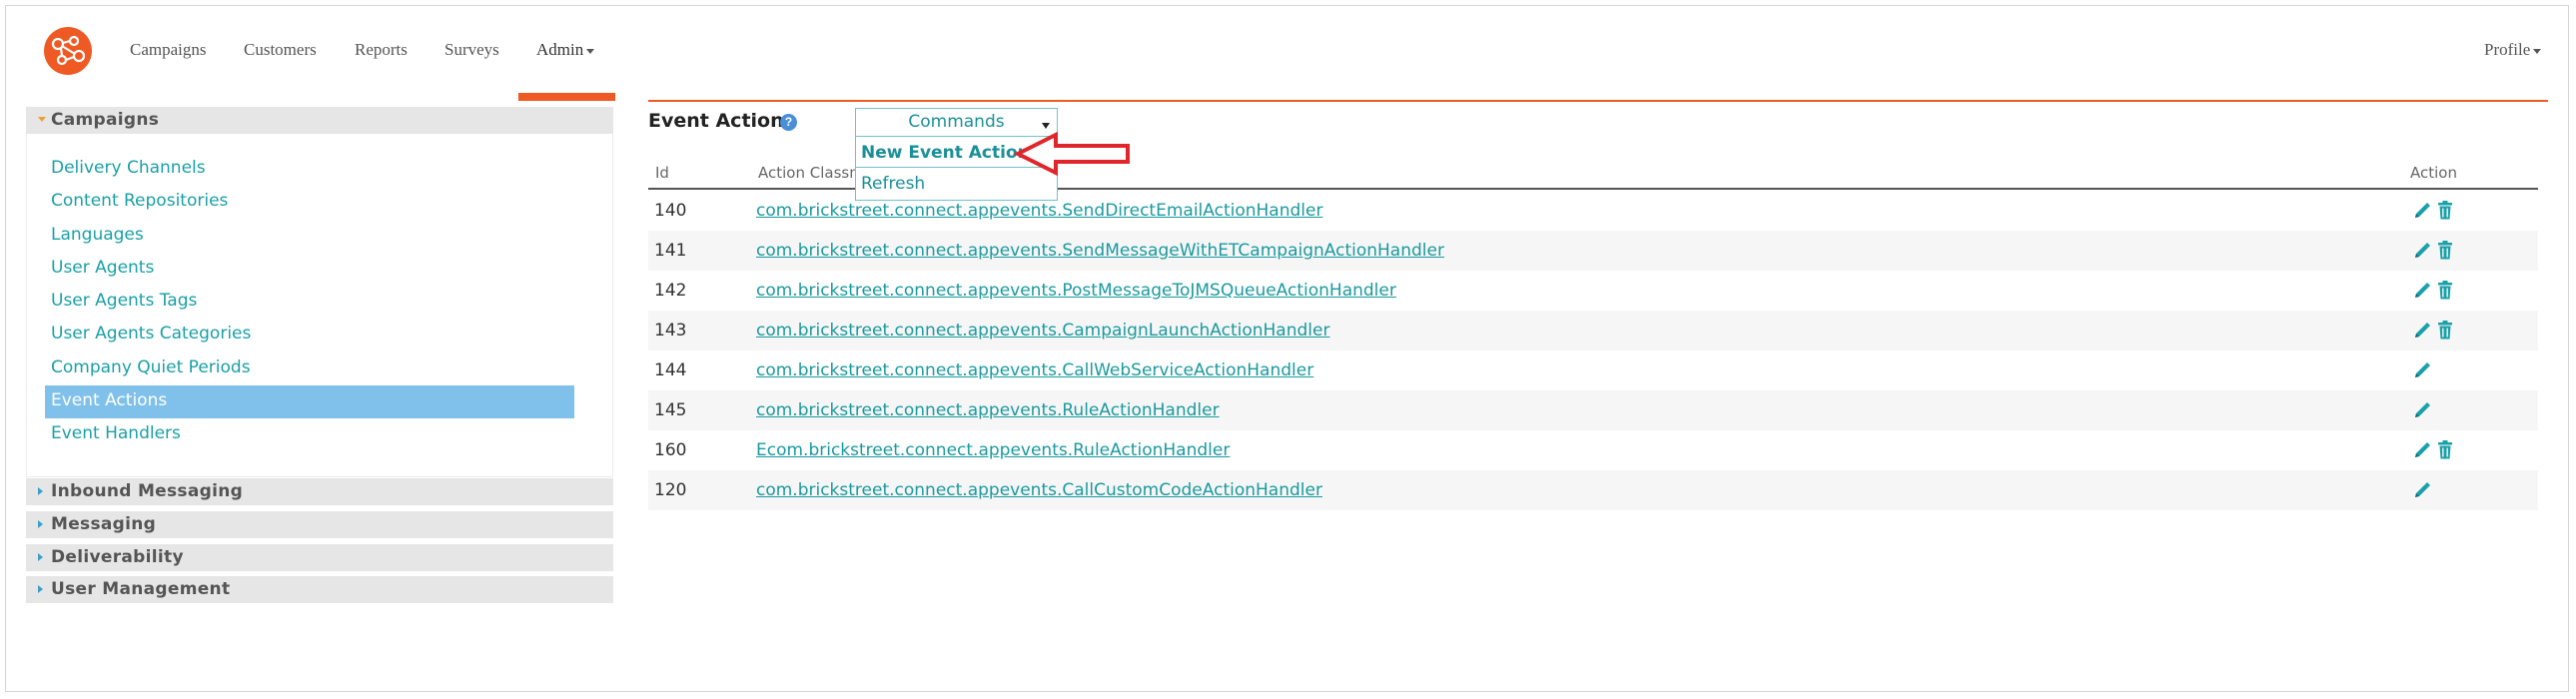 The width and height of the screenshot is (2576, 699). Describe the element at coordinates (320, 557) in the screenshot. I see `sidebar-section-deliverability: Deliverability` at that location.